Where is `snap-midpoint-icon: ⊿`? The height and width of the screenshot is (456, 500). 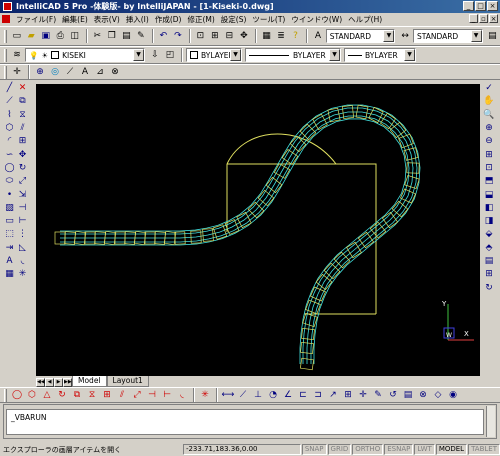
snap-midpoint-icon: ⊿ is located at coordinates (100, 72).